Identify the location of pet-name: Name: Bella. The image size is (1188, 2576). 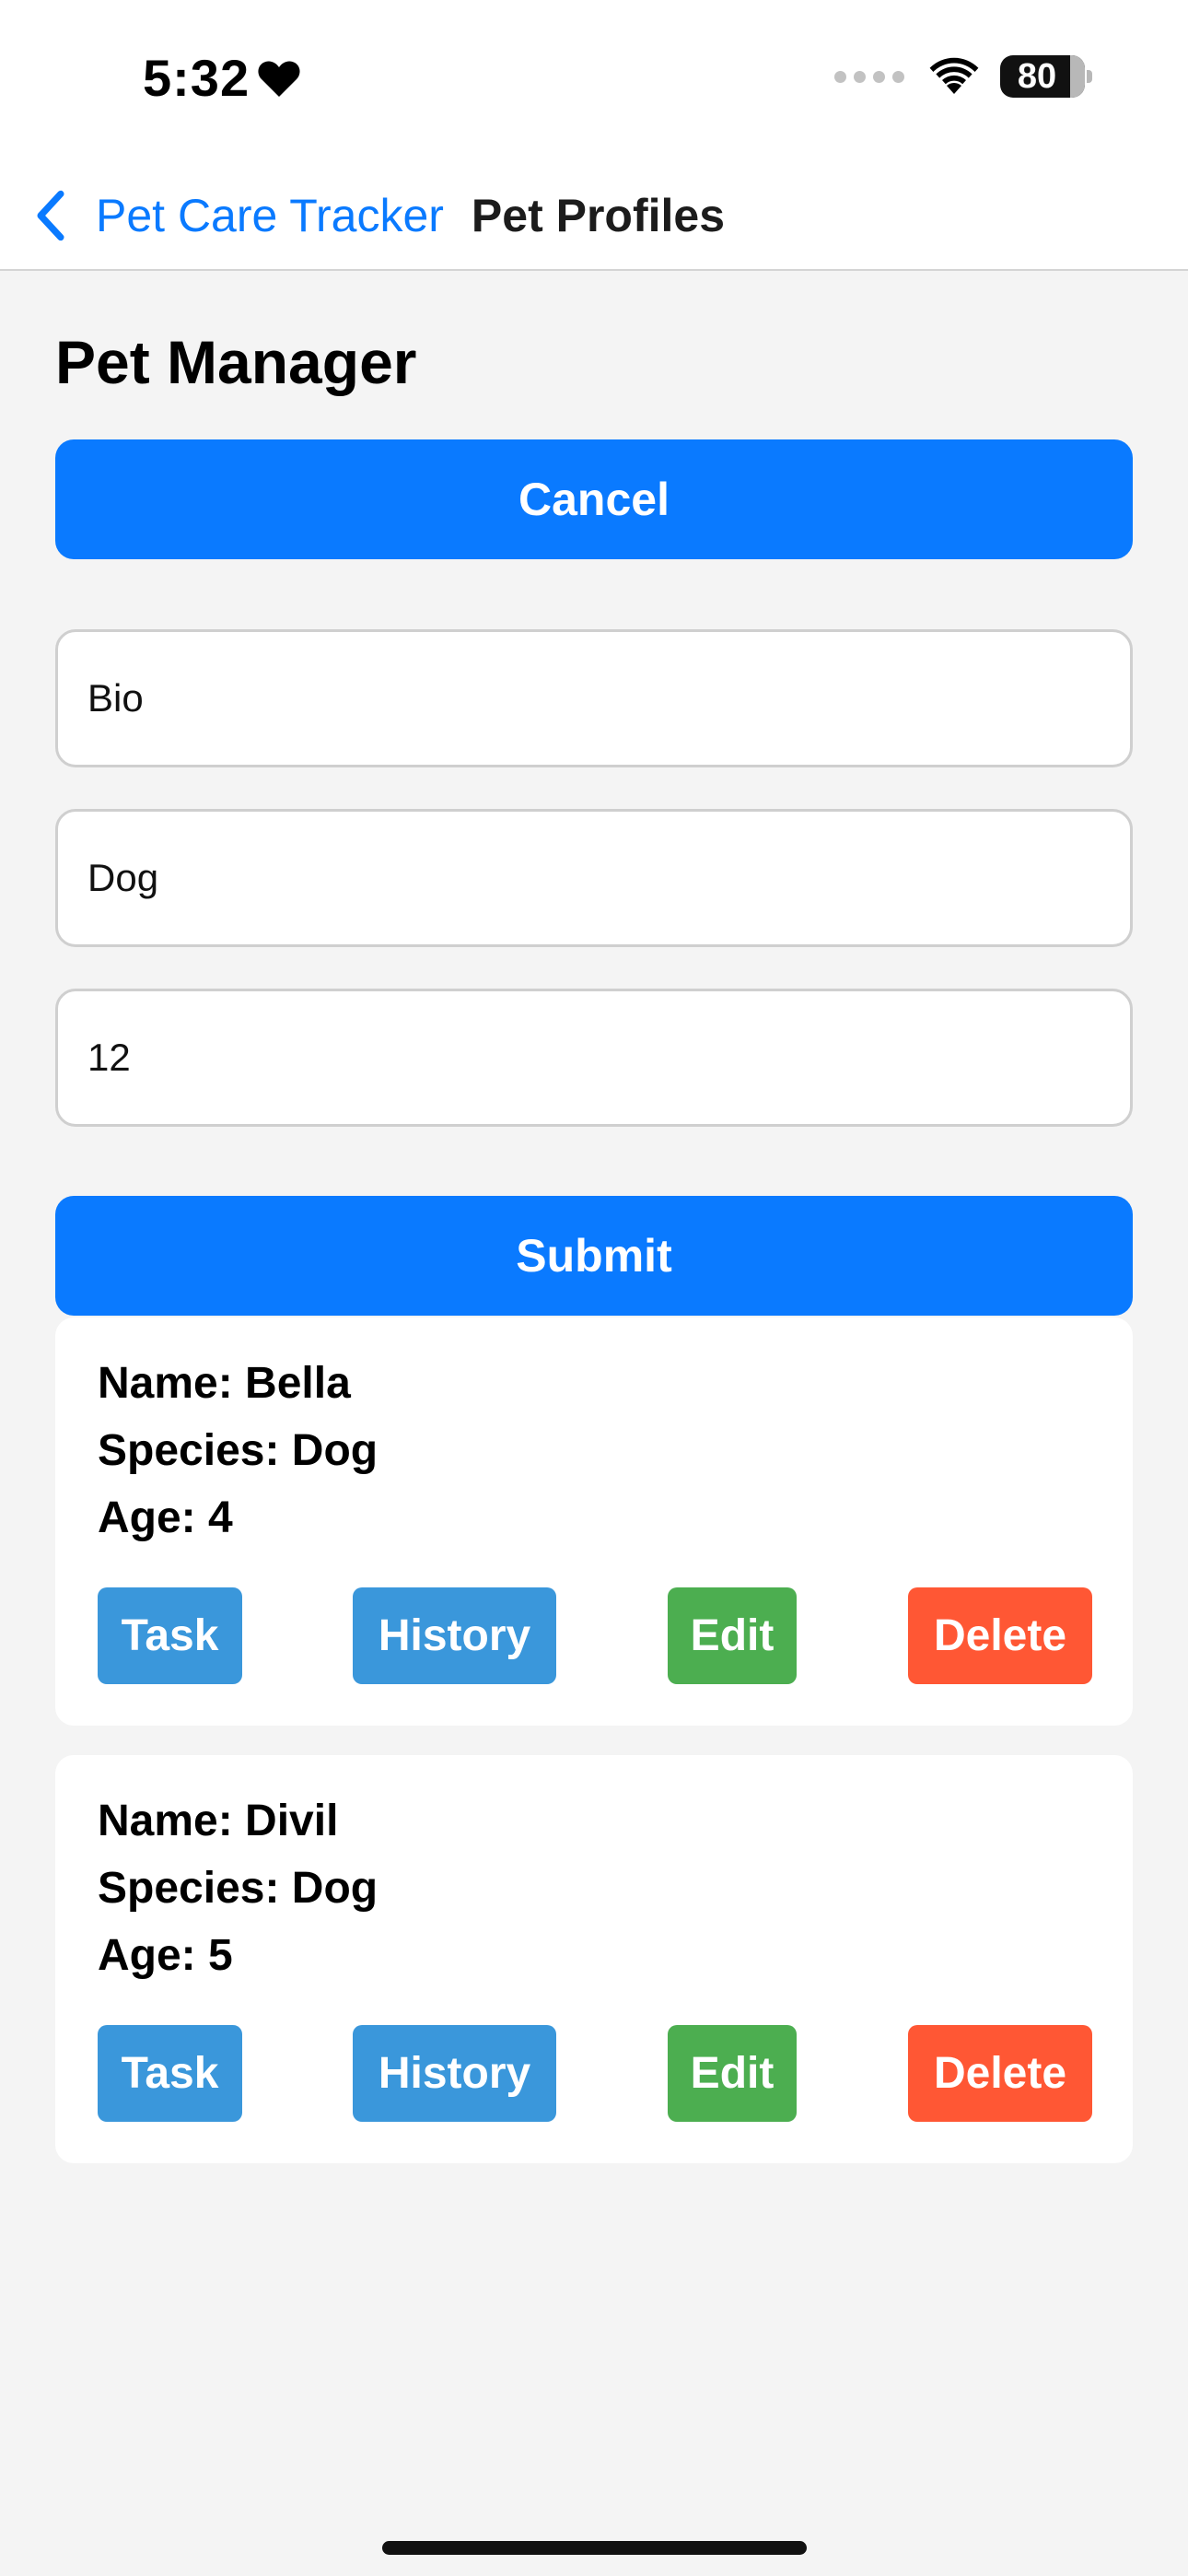
(224, 1383).